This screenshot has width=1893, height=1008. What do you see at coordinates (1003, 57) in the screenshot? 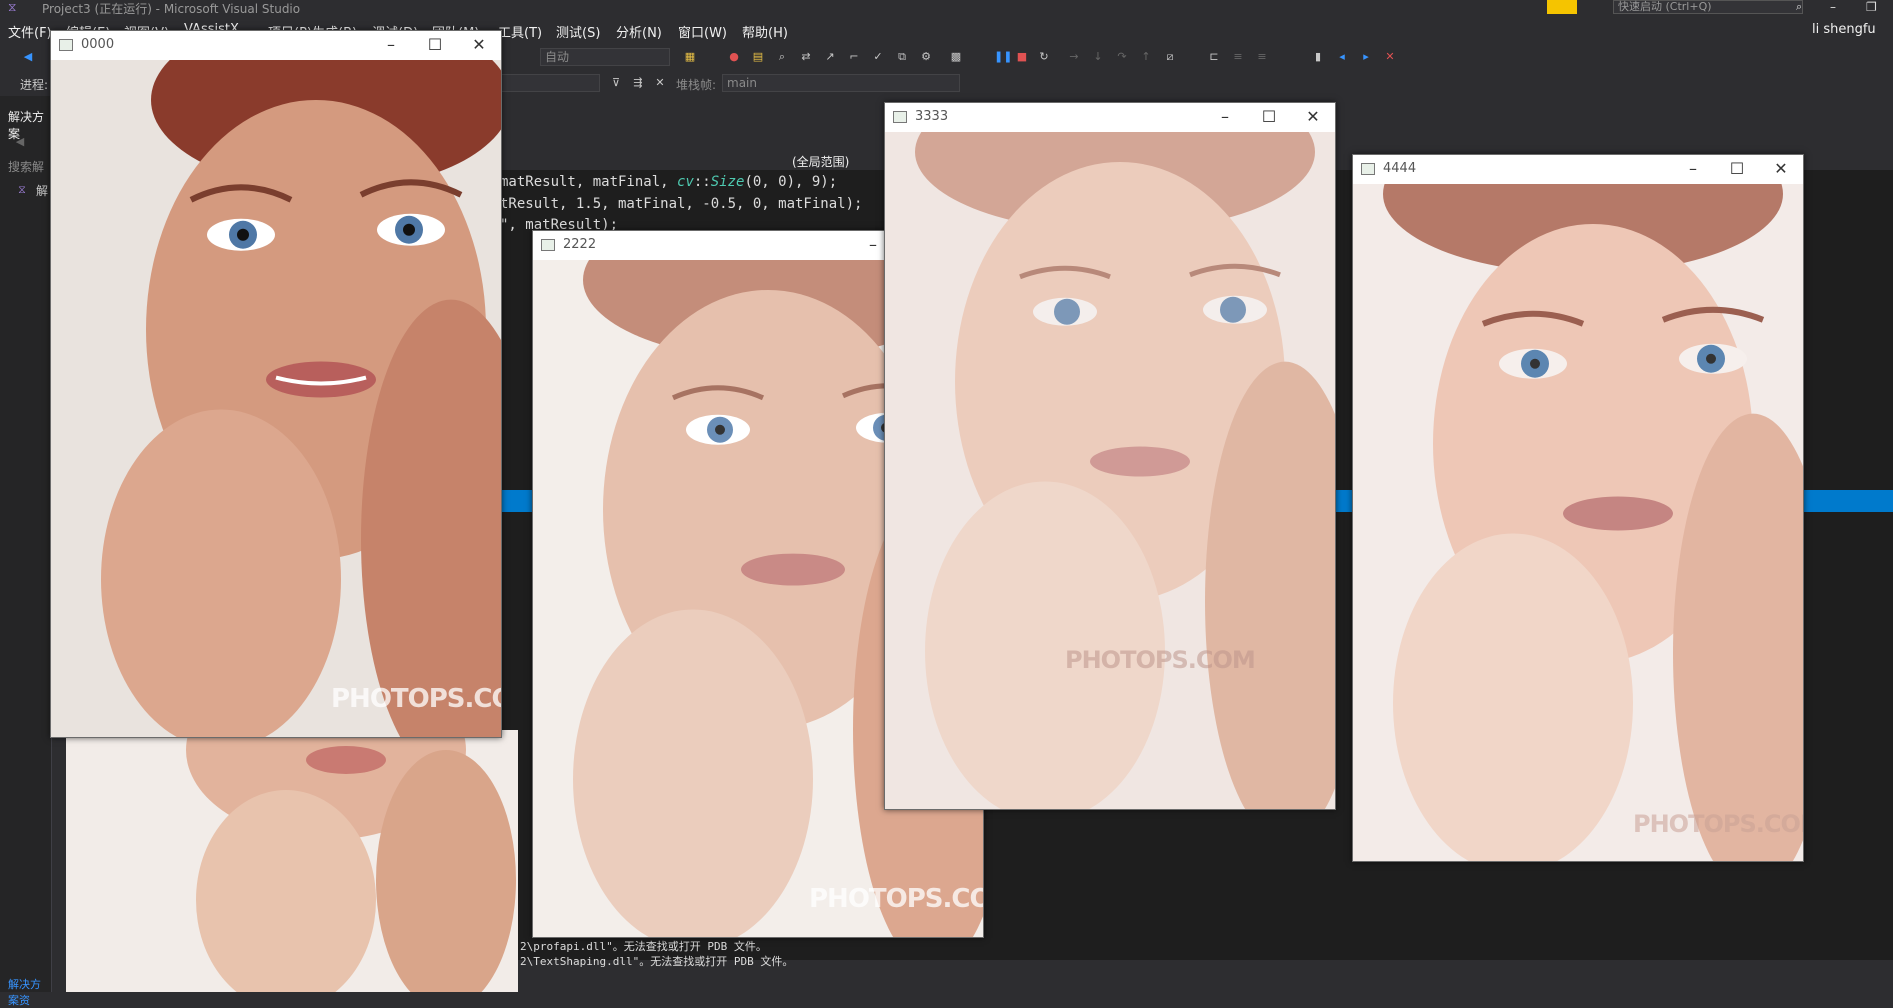
I see `pause-icon: ❚❚` at bounding box center [1003, 57].